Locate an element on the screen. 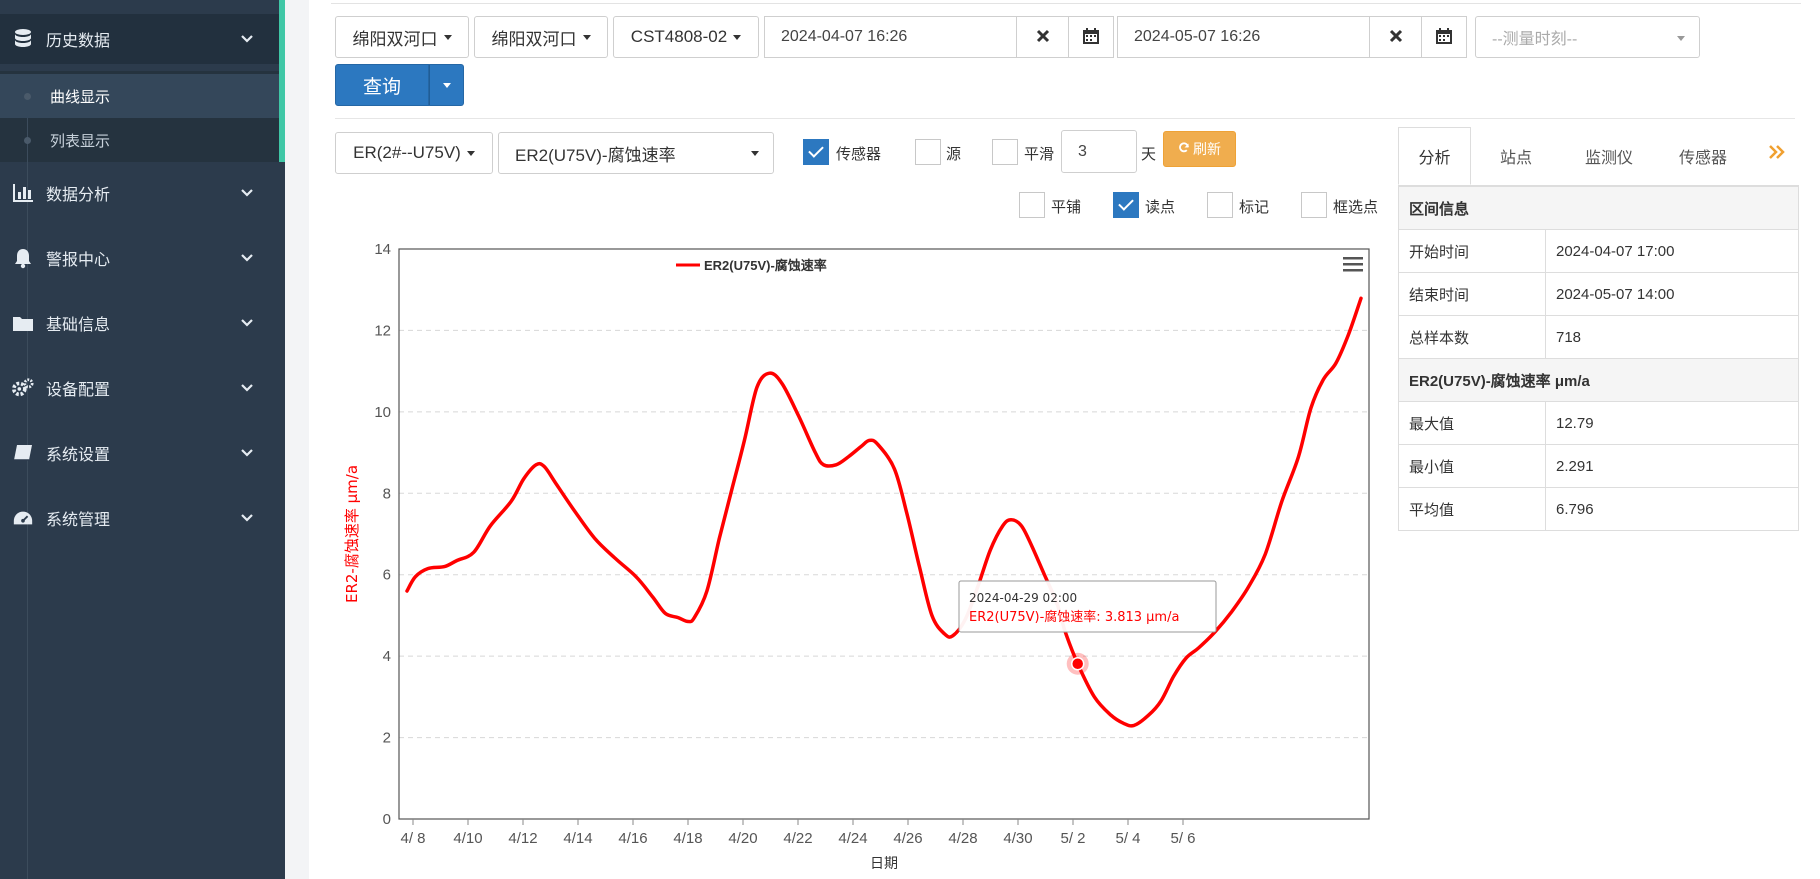  mark-label: 标记 is located at coordinates (1254, 207).